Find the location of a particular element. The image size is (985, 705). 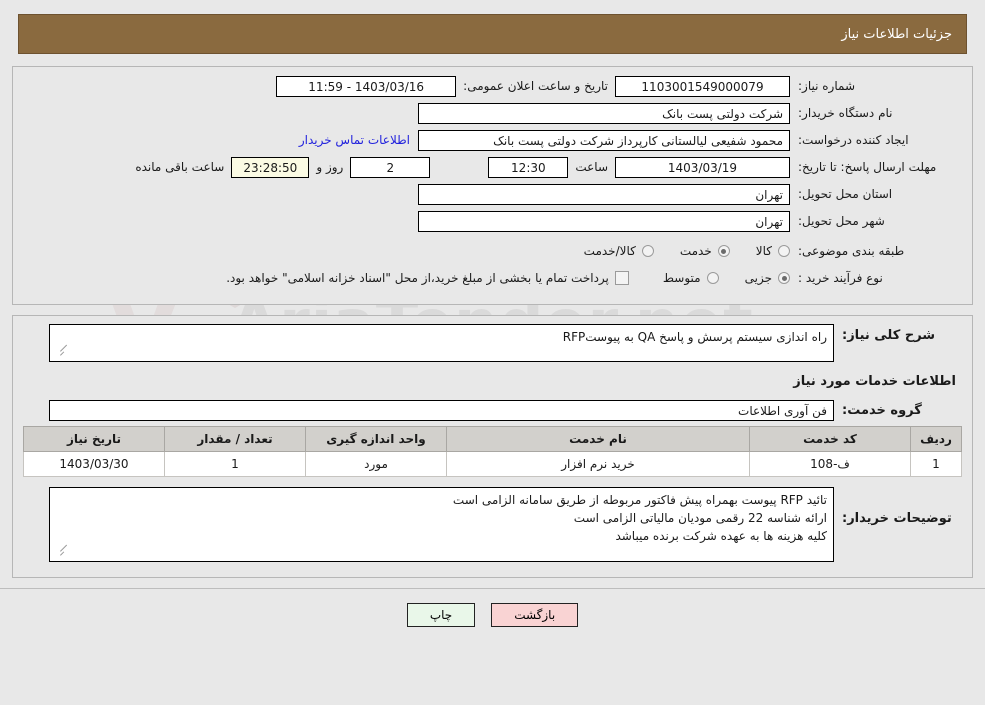

province-label: استان محل تحویل: is located at coordinates (845, 193).